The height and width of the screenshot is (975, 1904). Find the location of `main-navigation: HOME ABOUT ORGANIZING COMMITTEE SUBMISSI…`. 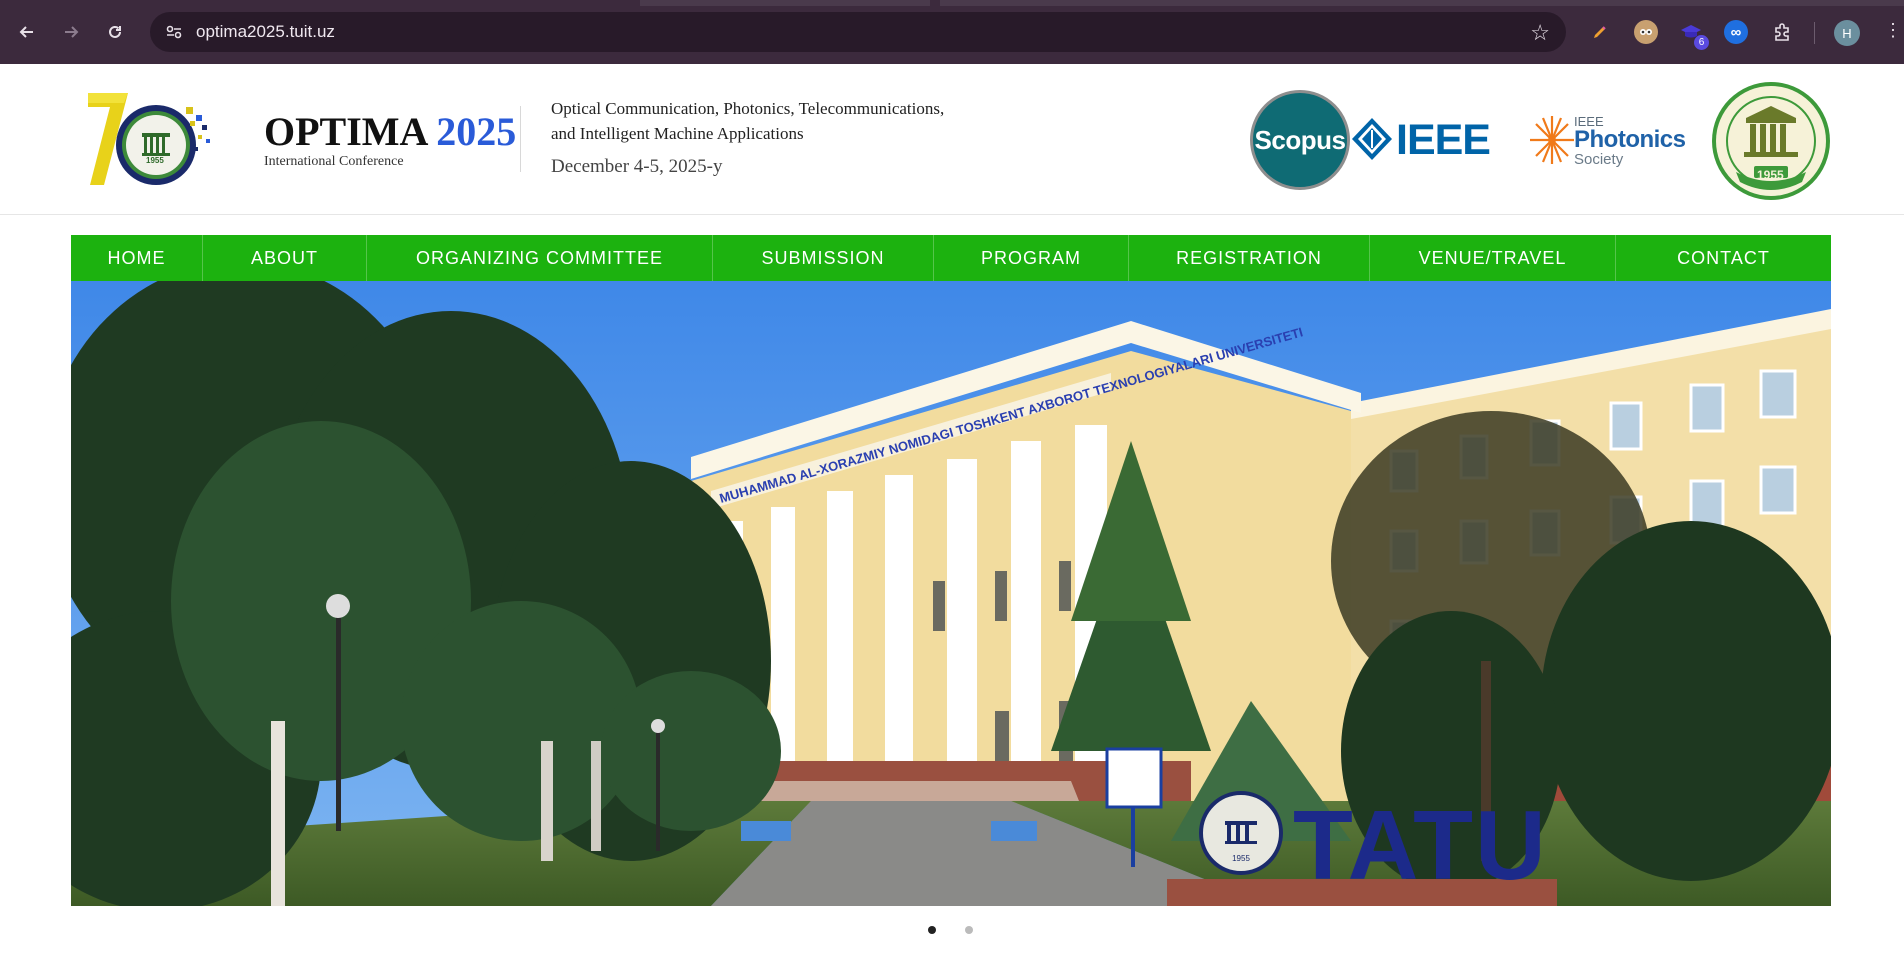

main-navigation: HOME ABOUT ORGANIZING COMMITTEE SUBMISSI… is located at coordinates (951, 258).